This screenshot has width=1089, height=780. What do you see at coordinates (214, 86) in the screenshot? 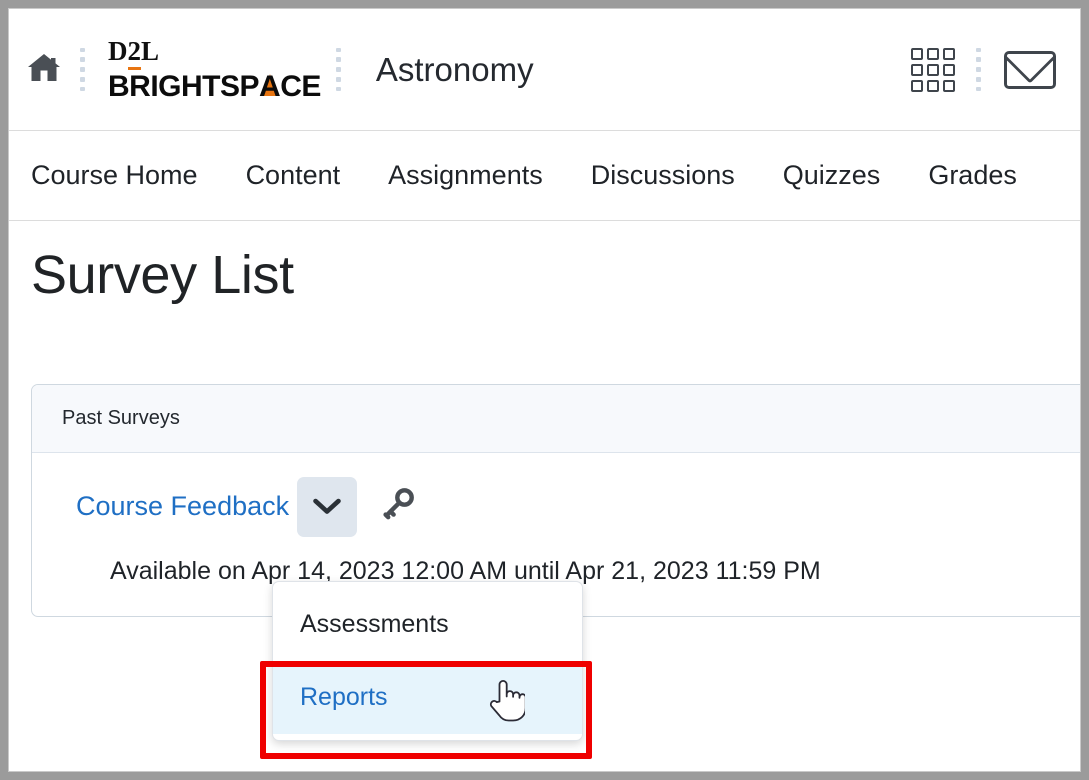
I see `logo-brightspace-text: BRIGHTSP ACE` at bounding box center [214, 86].